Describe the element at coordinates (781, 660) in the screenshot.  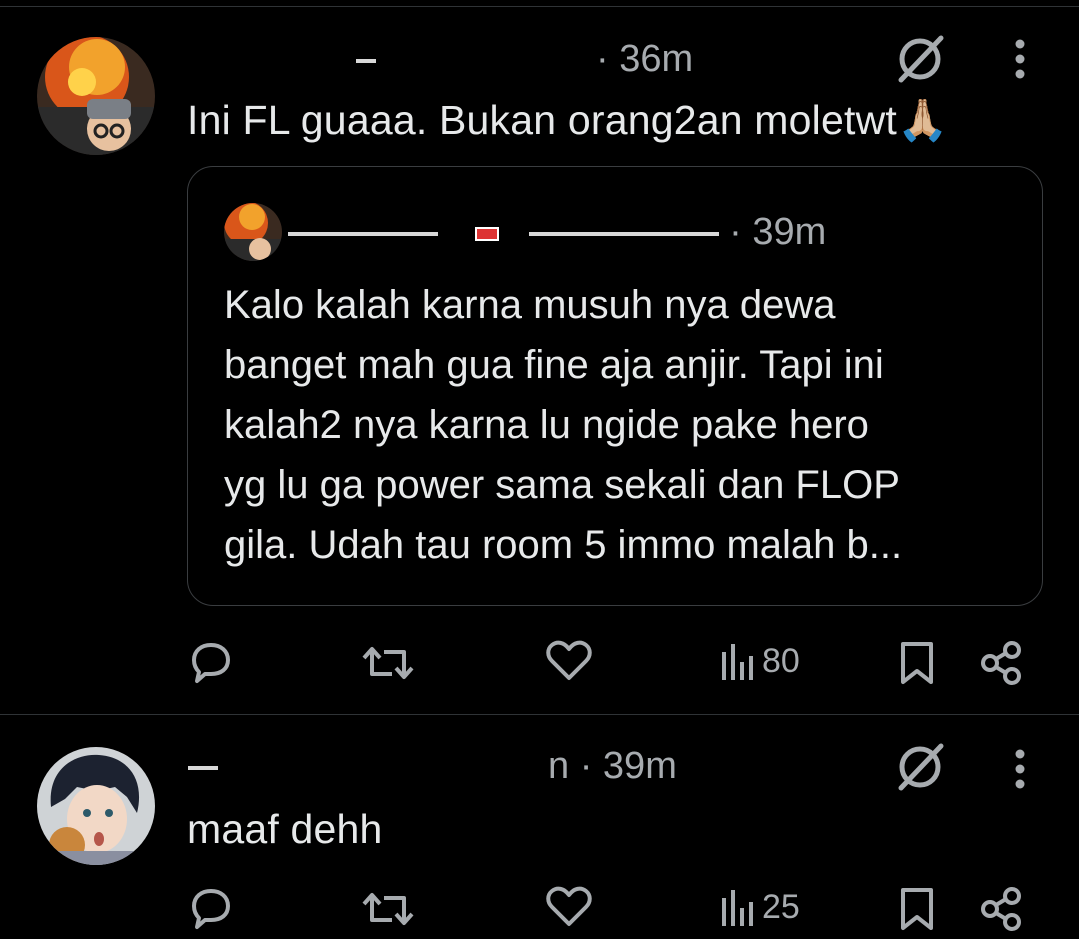
I see `views-count: 80` at that location.